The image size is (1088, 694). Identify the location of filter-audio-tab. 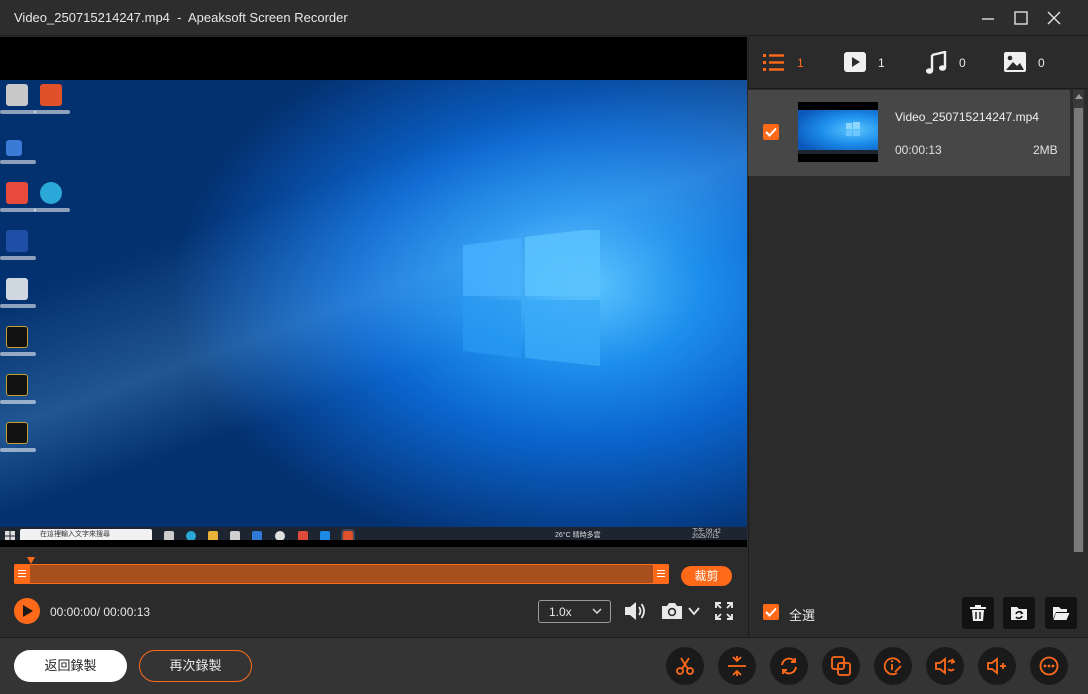
(936, 62).